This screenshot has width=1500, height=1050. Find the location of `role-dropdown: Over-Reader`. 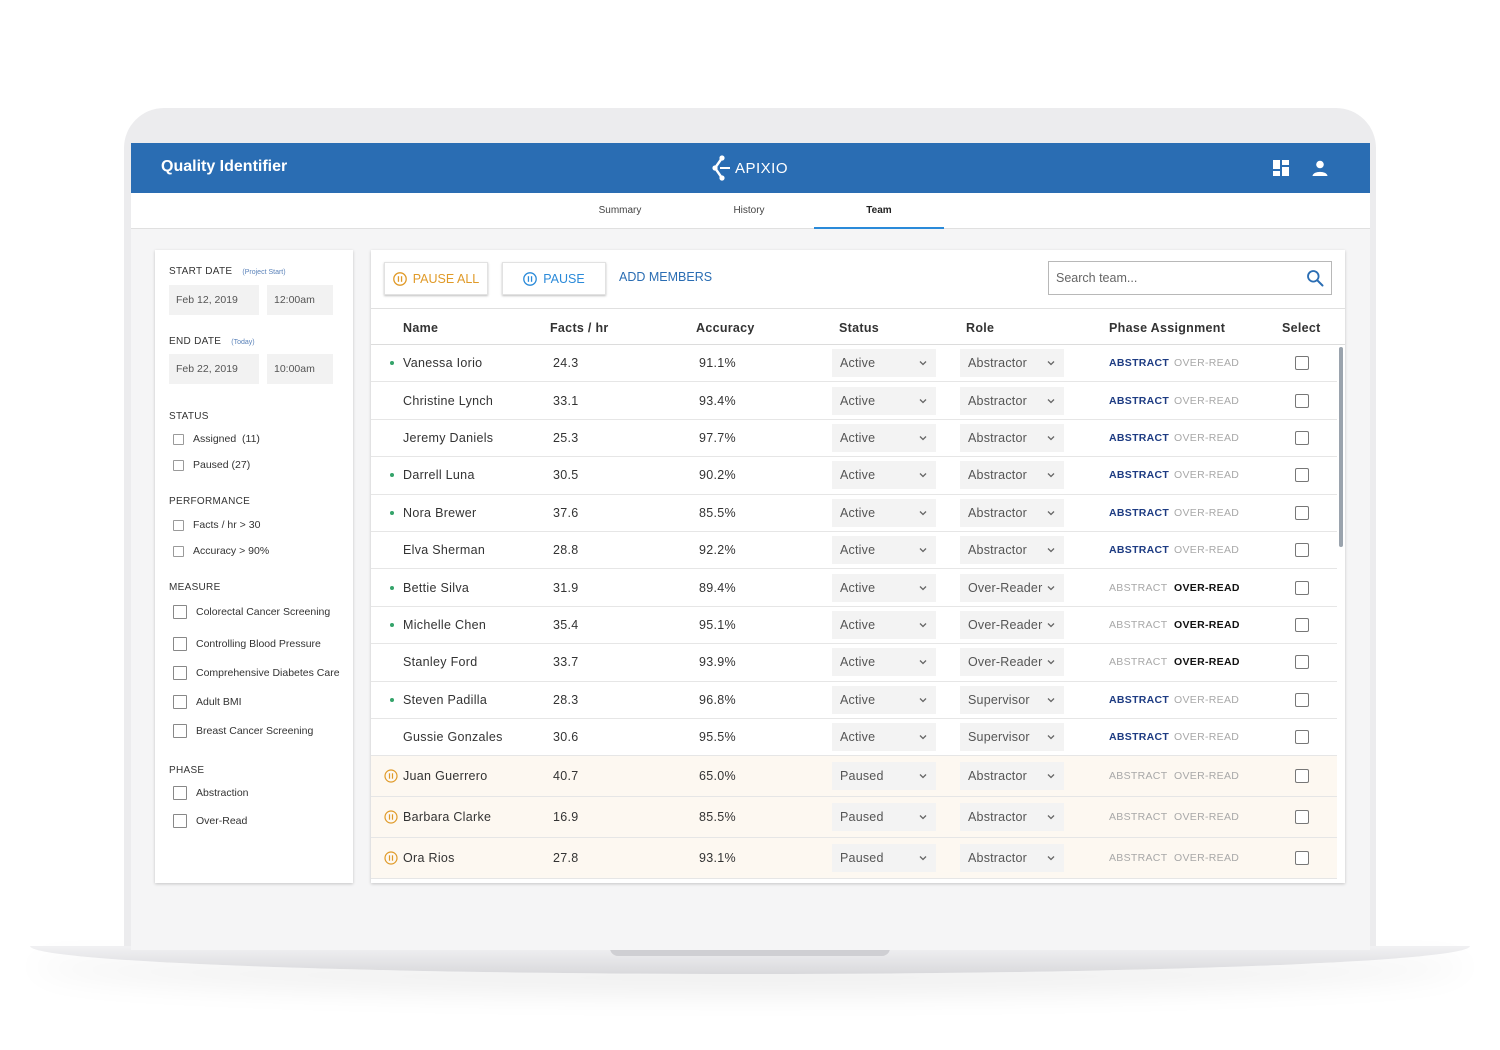

role-dropdown: Over-Reader is located at coordinates (1012, 662).